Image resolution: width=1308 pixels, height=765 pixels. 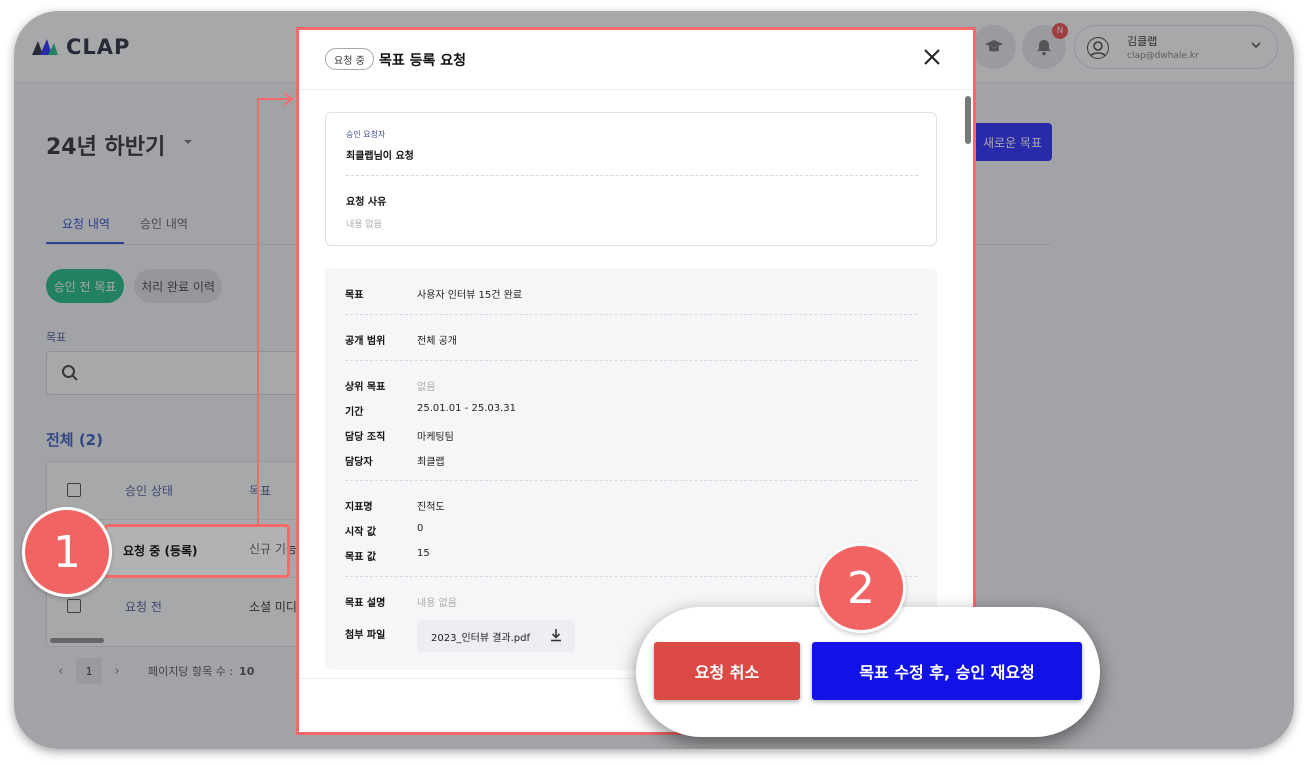 I want to click on close-icon, so click(x=932, y=57).